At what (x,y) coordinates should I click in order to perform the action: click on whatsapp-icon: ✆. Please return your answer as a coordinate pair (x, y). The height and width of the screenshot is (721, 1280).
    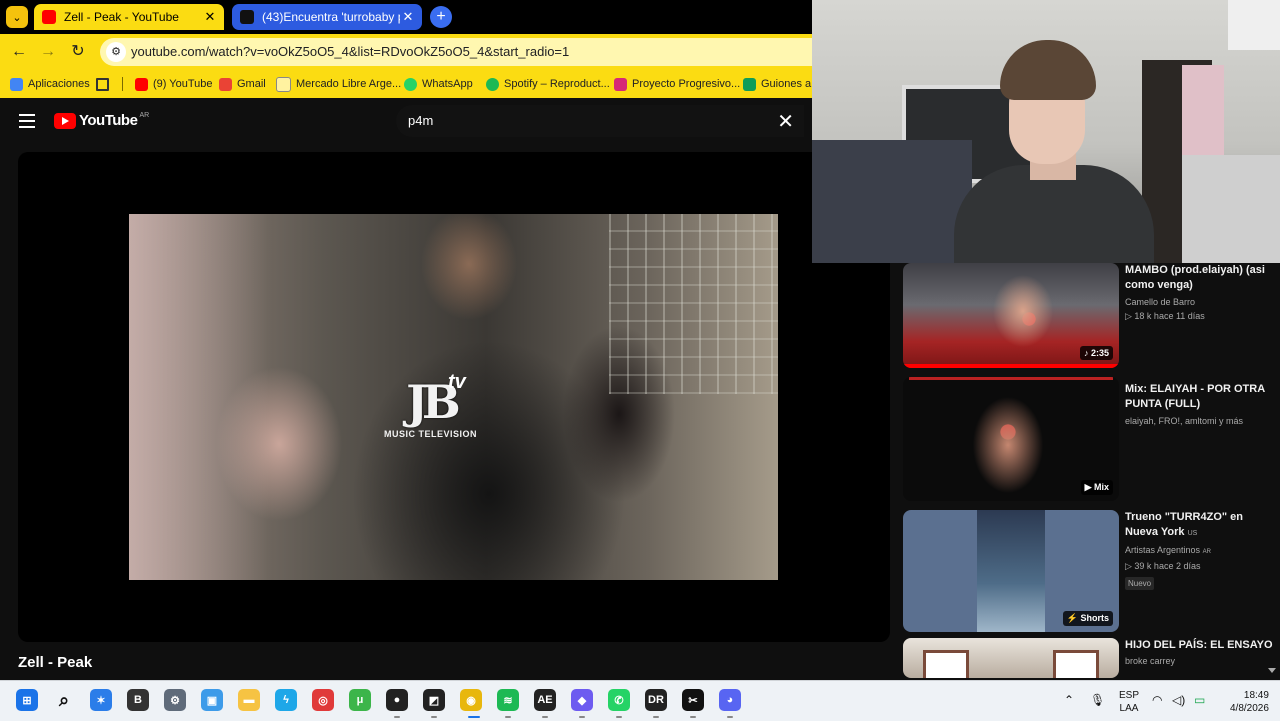
    Looking at the image, I should click on (619, 700).